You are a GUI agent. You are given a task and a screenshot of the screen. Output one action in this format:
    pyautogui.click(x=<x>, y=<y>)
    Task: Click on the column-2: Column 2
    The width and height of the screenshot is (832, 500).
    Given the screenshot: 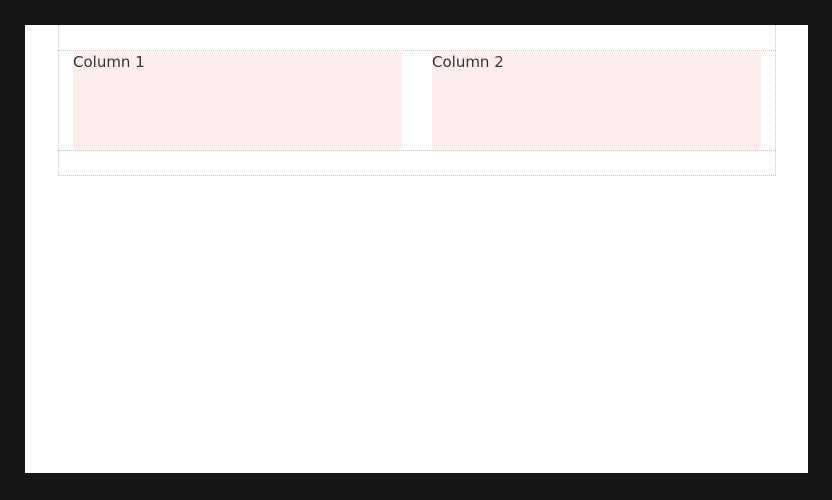 What is the action you would take?
    pyautogui.click(x=596, y=100)
    